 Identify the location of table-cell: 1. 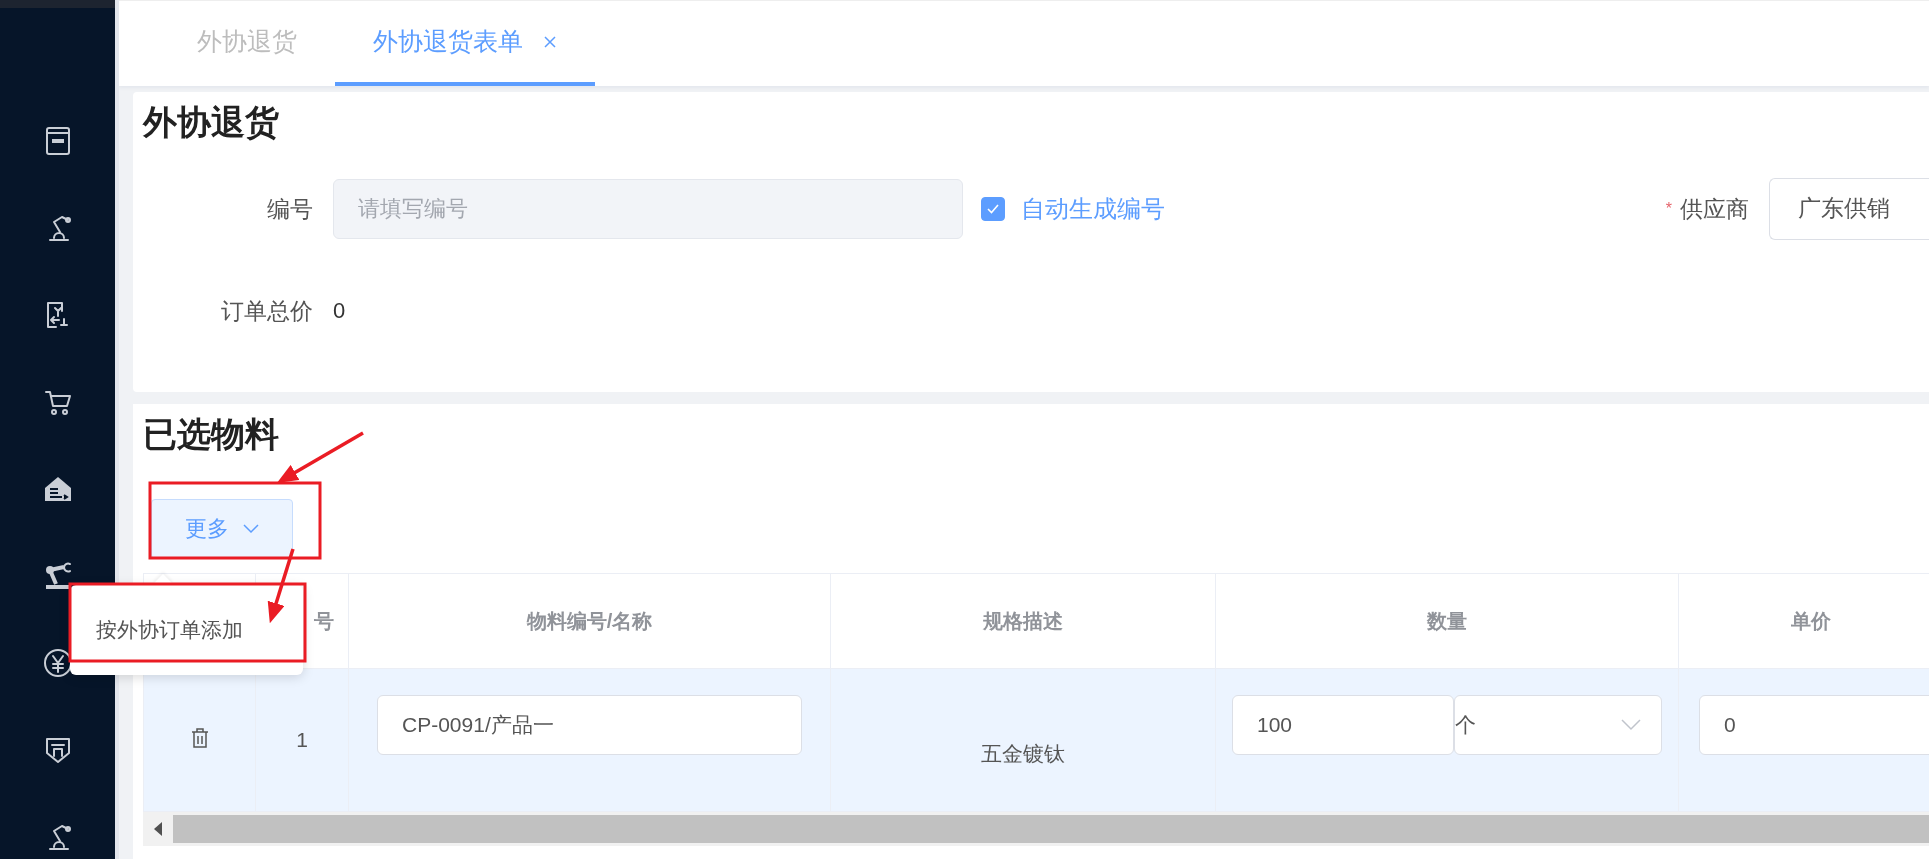
(302, 740).